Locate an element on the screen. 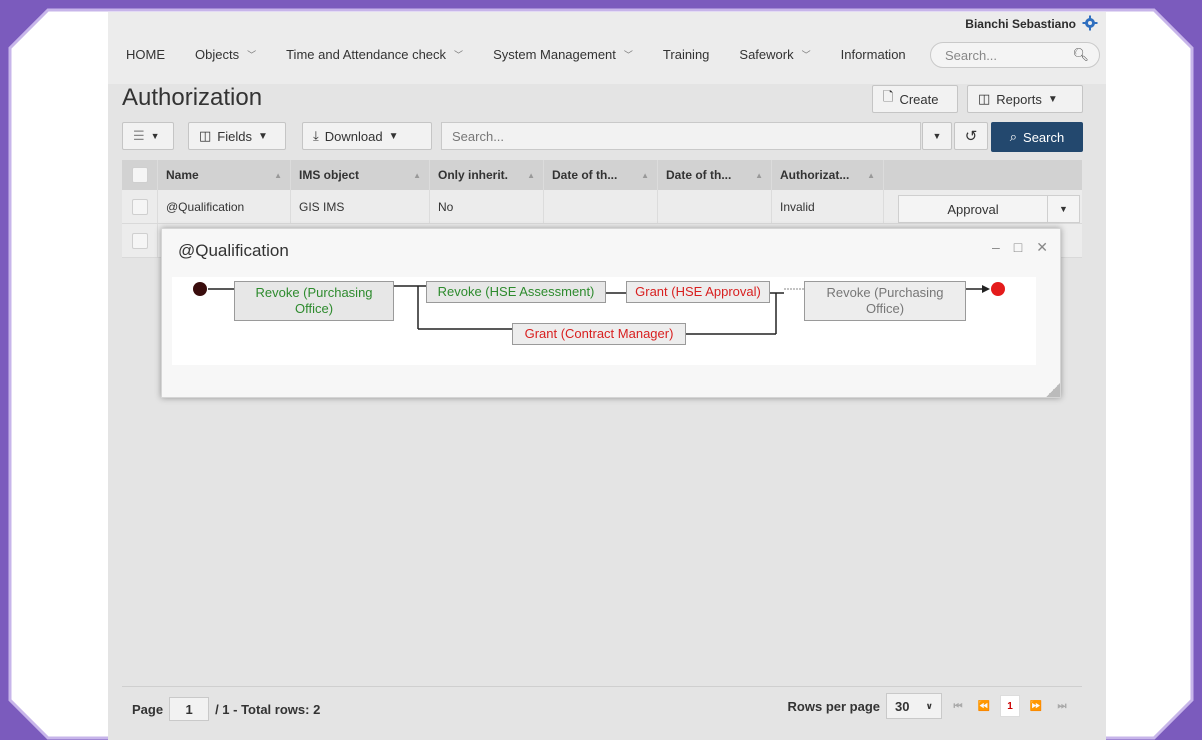  node-grant-hse-approval: Grant (HSE Approval) is located at coordinates (698, 292).